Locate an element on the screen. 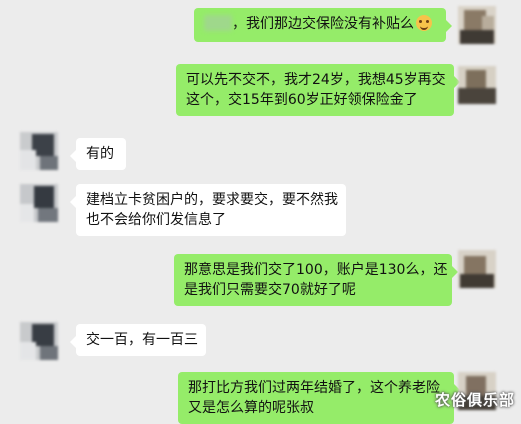 The height and width of the screenshot is (424, 521). message-bubble-outgoing: ，我们那边交保险没有补贴么 is located at coordinates (323, 25).